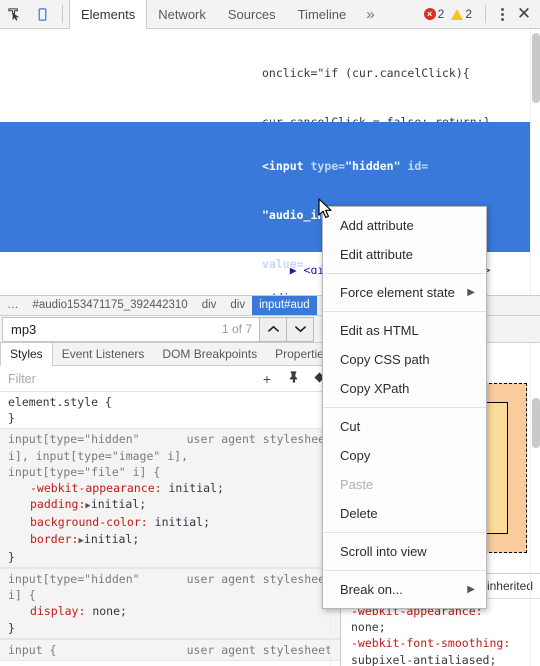 This screenshot has height=666, width=540. I want to click on dom-line: onclick="if (cur.cancelClick){, so click(366, 72).